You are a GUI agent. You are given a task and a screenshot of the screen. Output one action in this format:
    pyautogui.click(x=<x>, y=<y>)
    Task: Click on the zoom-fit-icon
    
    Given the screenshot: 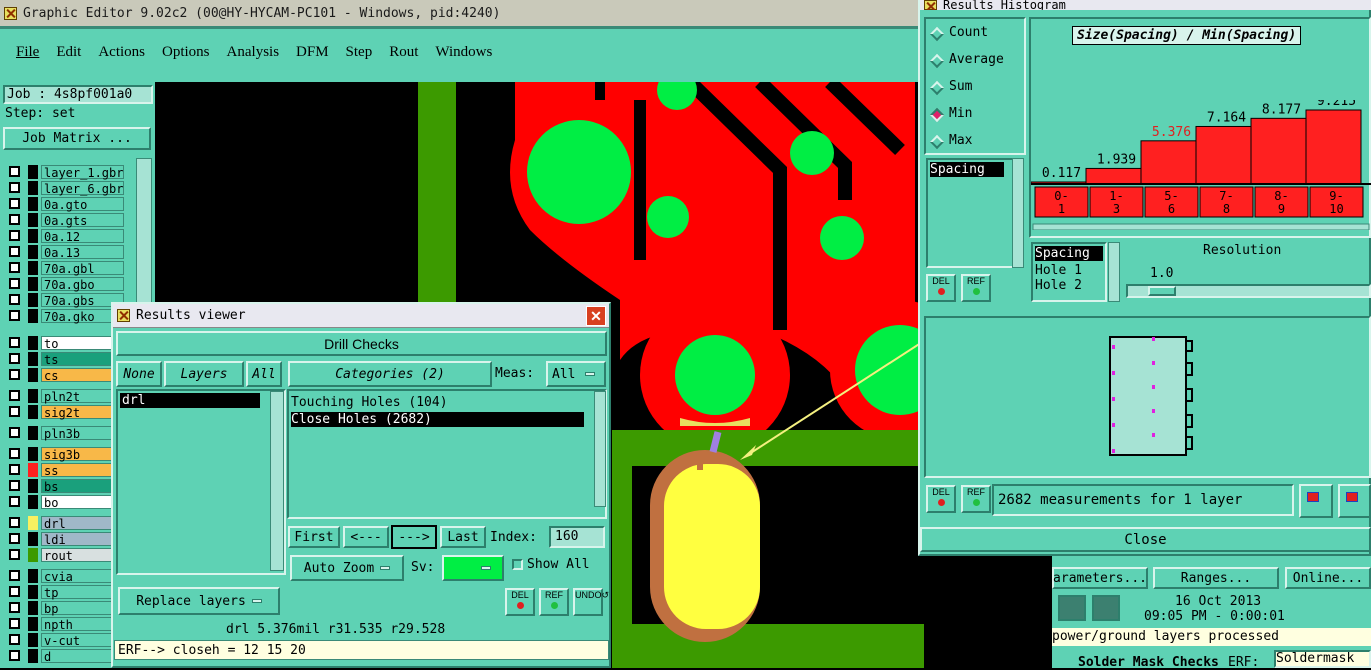 What is the action you would take?
    pyautogui.click(x=1316, y=501)
    